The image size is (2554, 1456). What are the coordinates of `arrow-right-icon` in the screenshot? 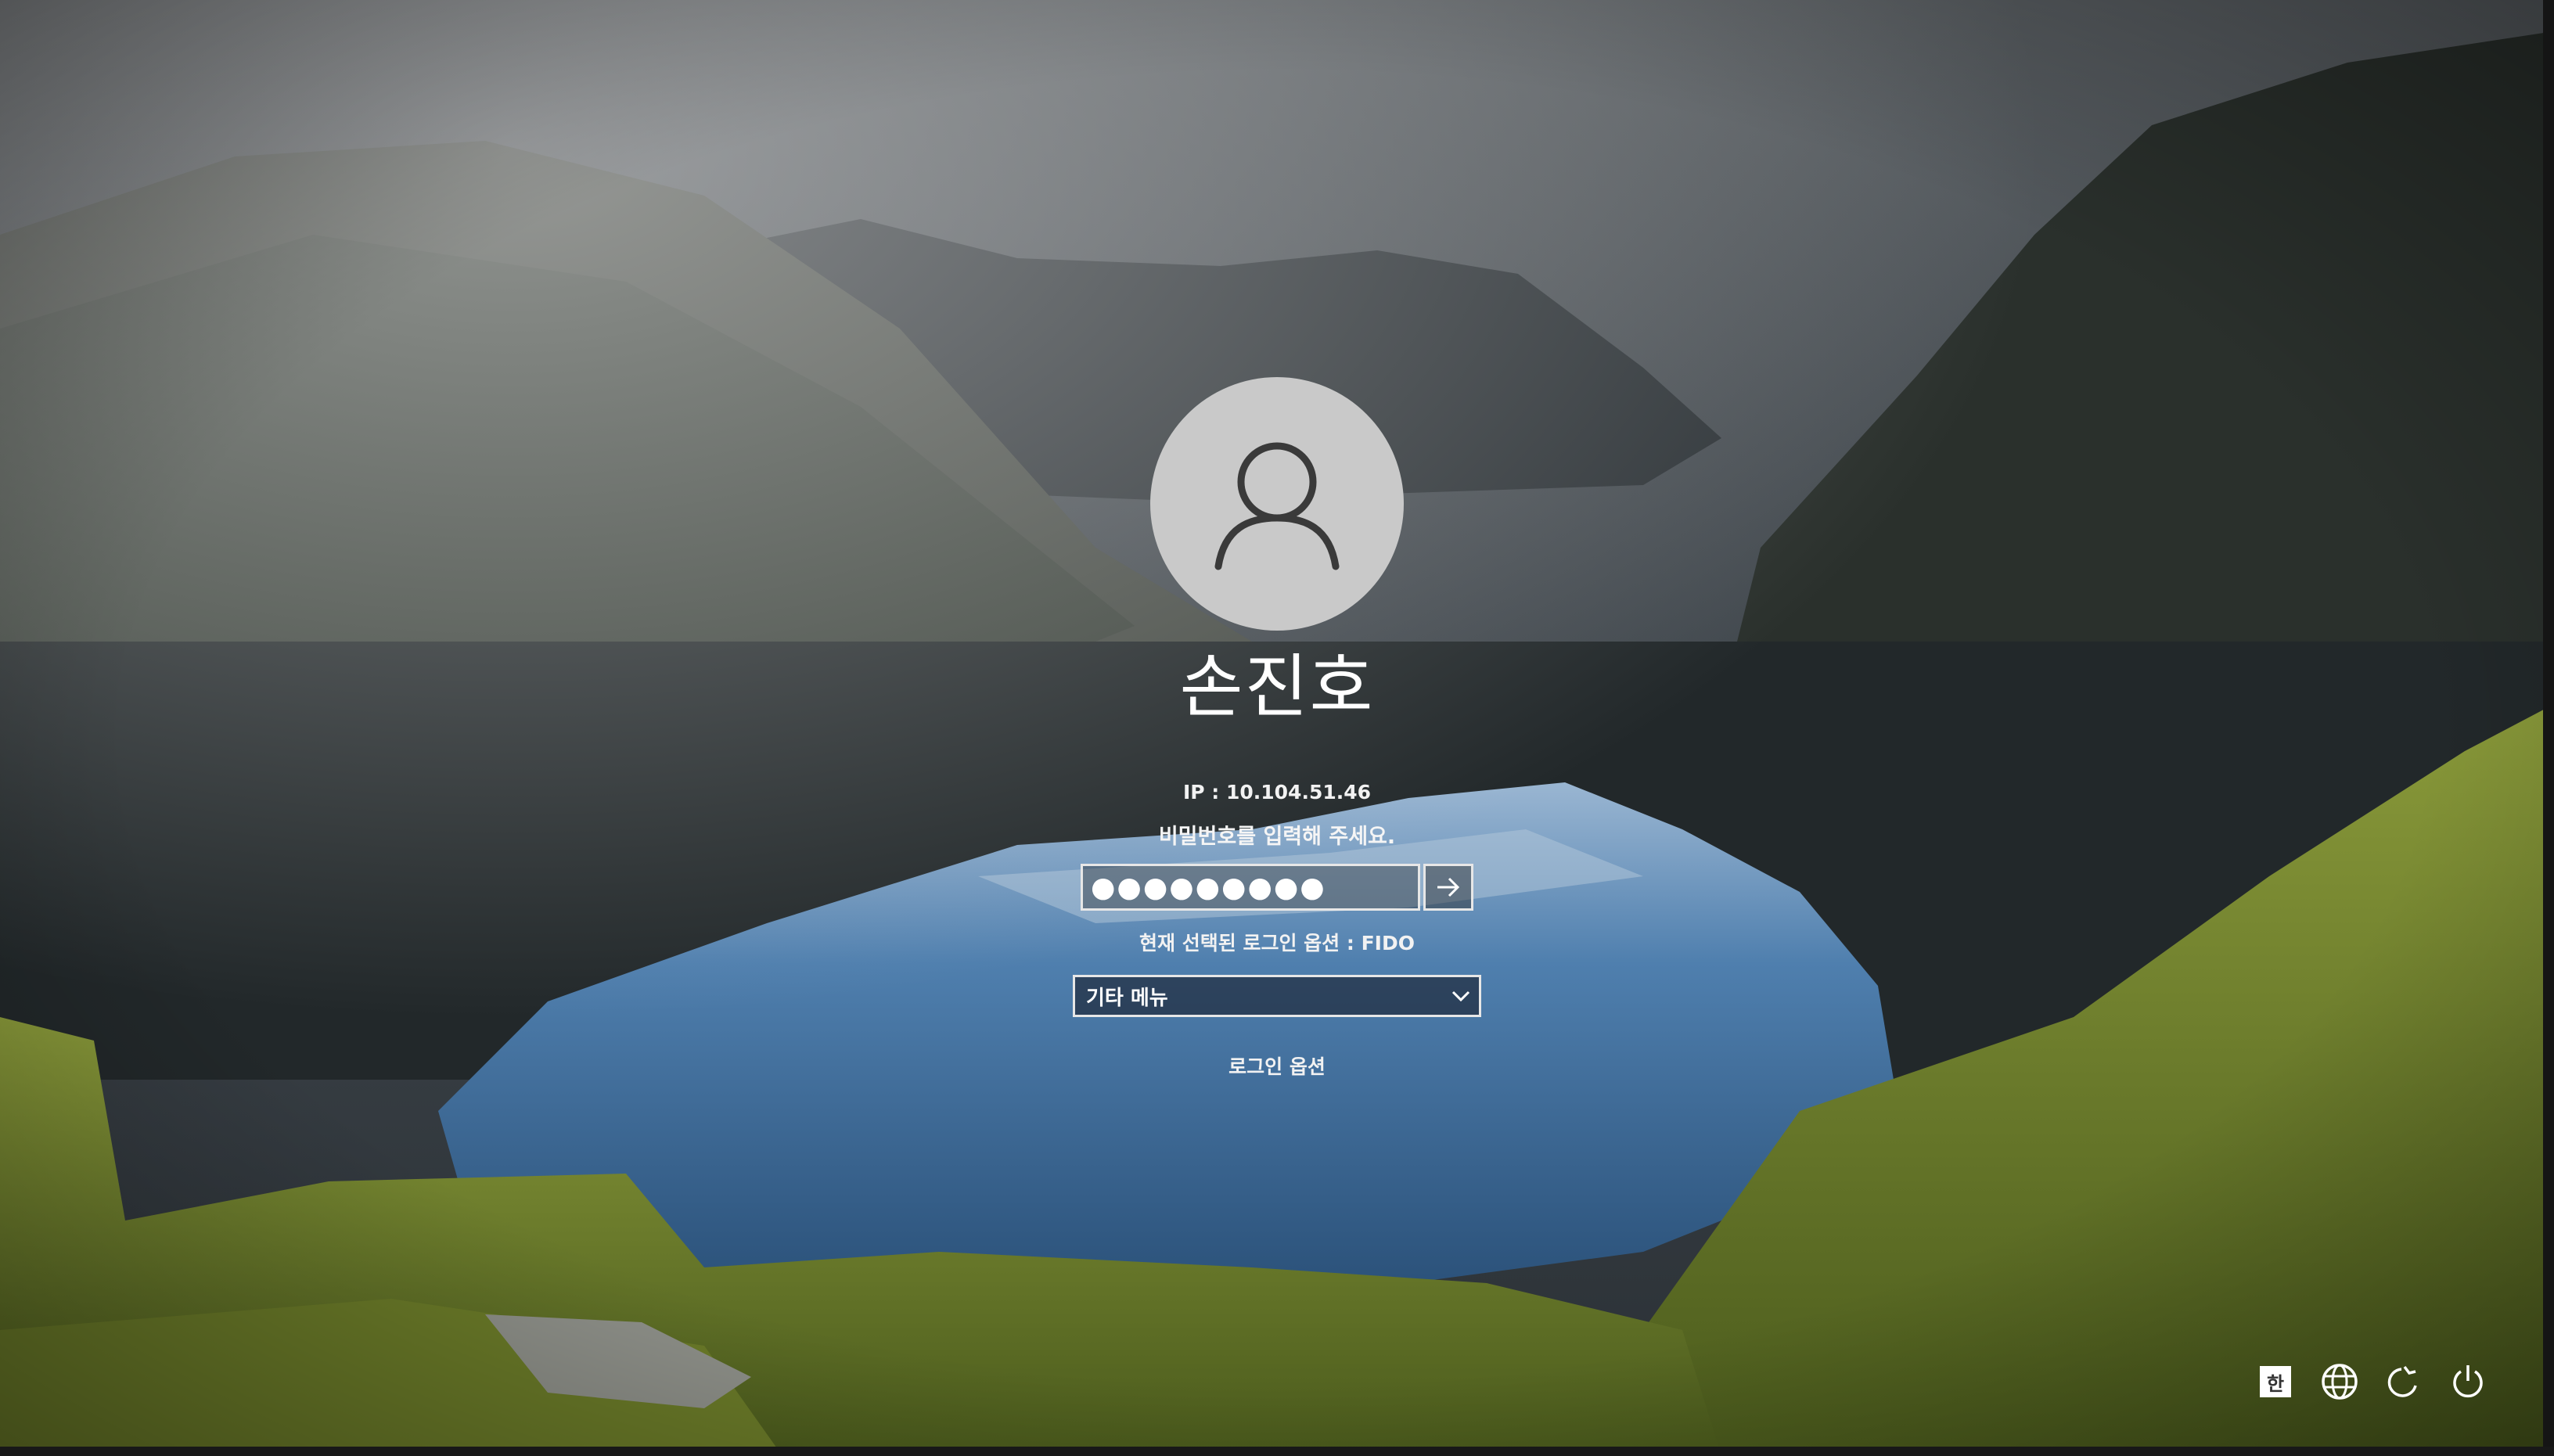 It's located at (1448, 887).